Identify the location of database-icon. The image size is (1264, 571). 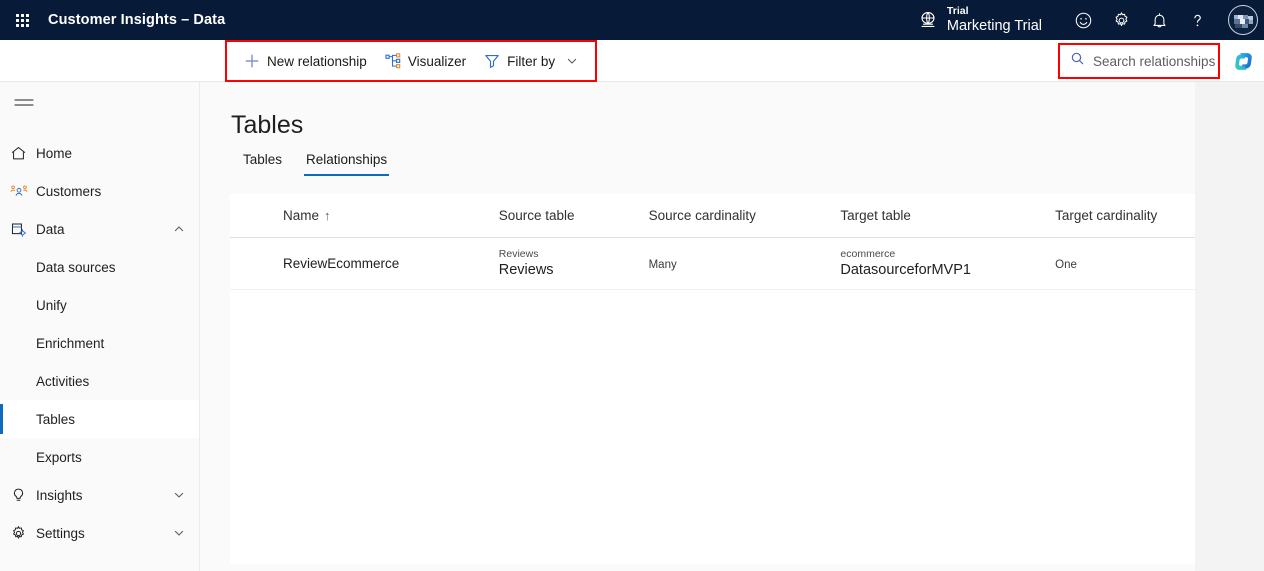
(23, 229).